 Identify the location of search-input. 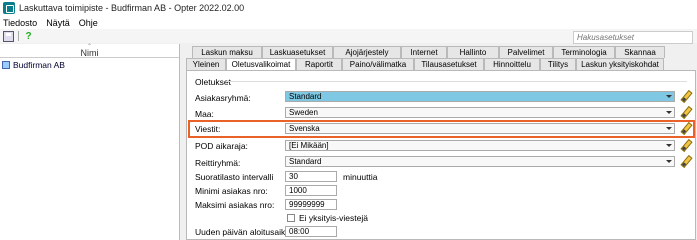
(633, 37).